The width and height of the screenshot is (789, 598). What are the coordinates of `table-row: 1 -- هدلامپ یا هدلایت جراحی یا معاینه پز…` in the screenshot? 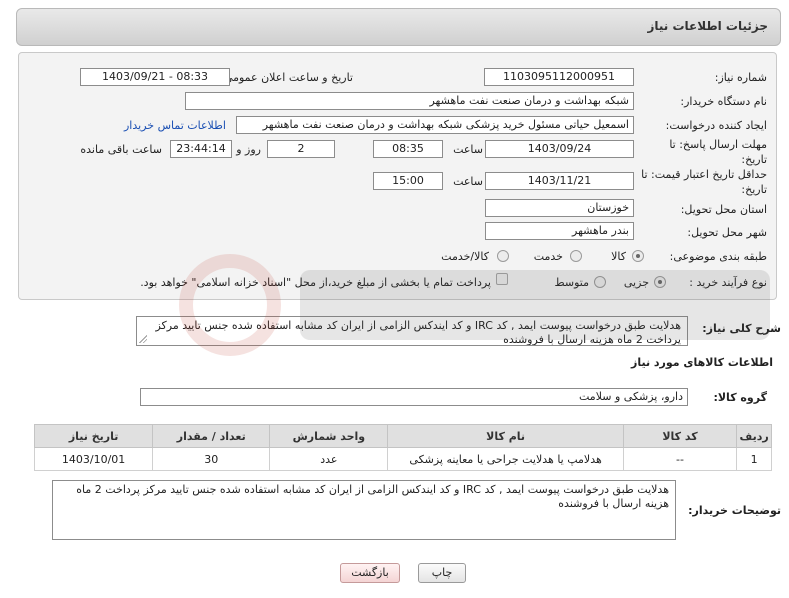 It's located at (402, 459).